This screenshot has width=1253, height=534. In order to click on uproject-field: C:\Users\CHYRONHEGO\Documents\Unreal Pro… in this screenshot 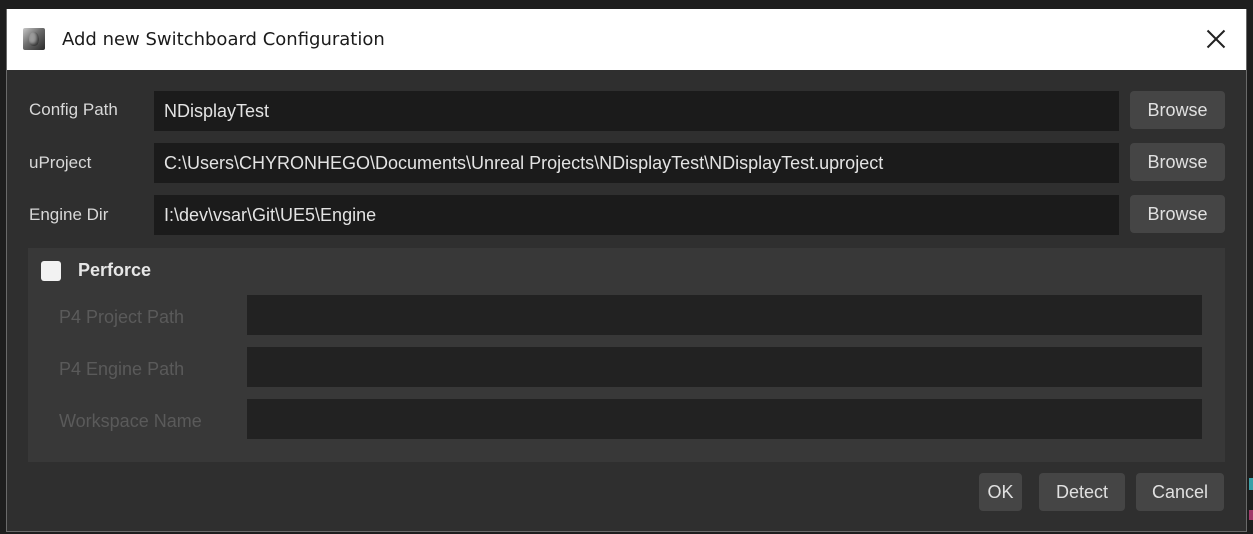, I will do `click(636, 163)`.